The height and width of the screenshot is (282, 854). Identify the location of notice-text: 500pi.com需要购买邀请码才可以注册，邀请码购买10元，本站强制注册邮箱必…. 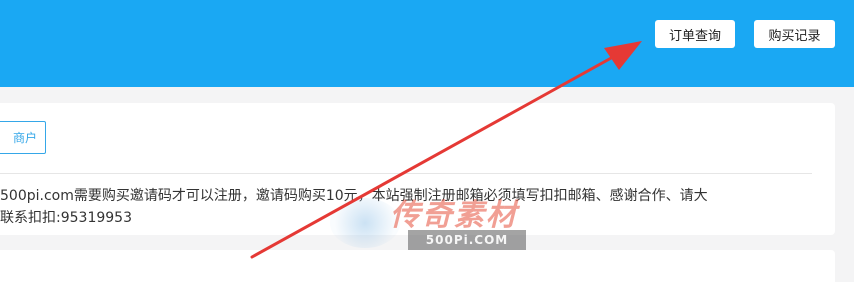
(406, 207).